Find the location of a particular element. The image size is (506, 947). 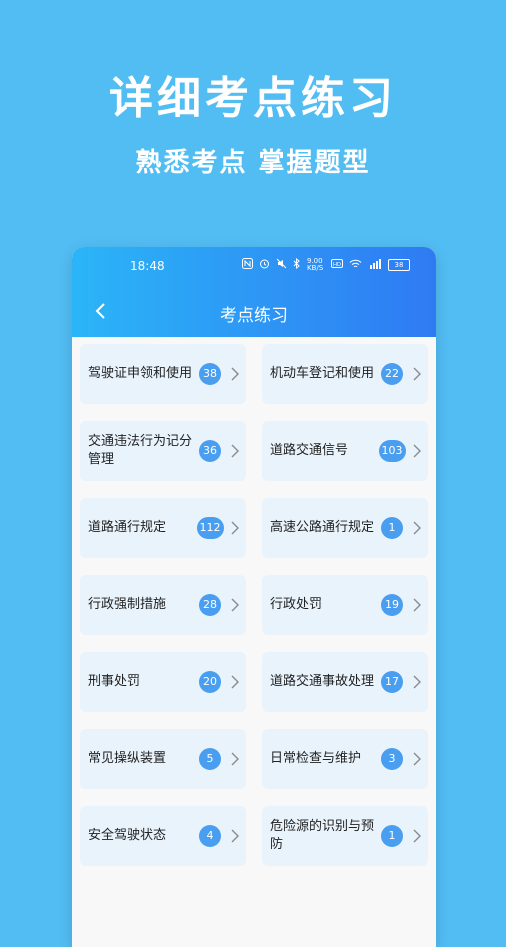

question-count-badge: 4 is located at coordinates (210, 836).